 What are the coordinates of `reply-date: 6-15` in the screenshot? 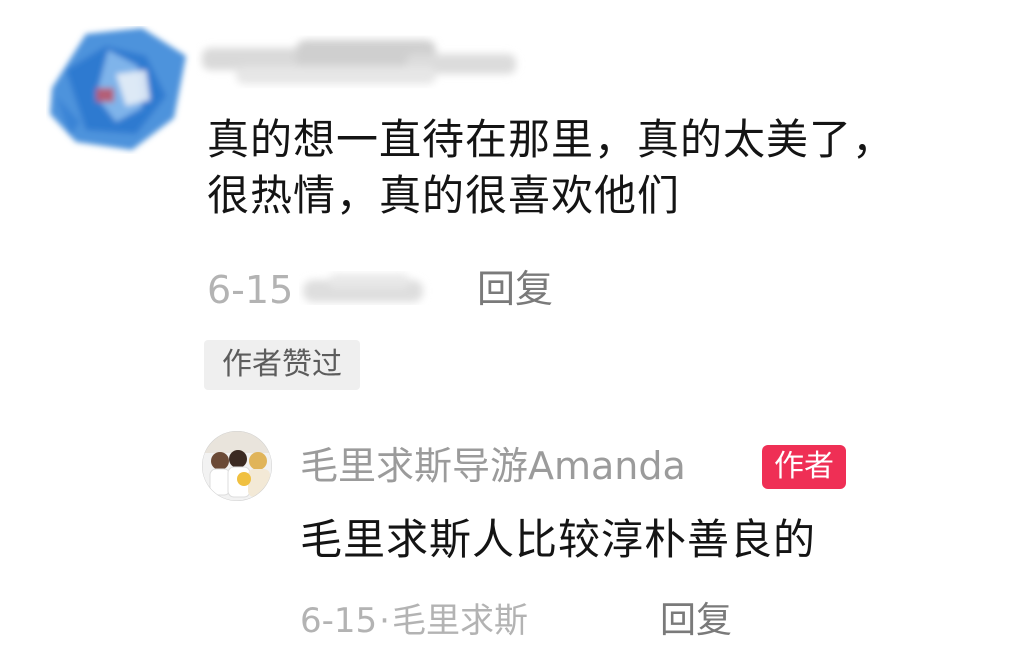 It's located at (339, 621).